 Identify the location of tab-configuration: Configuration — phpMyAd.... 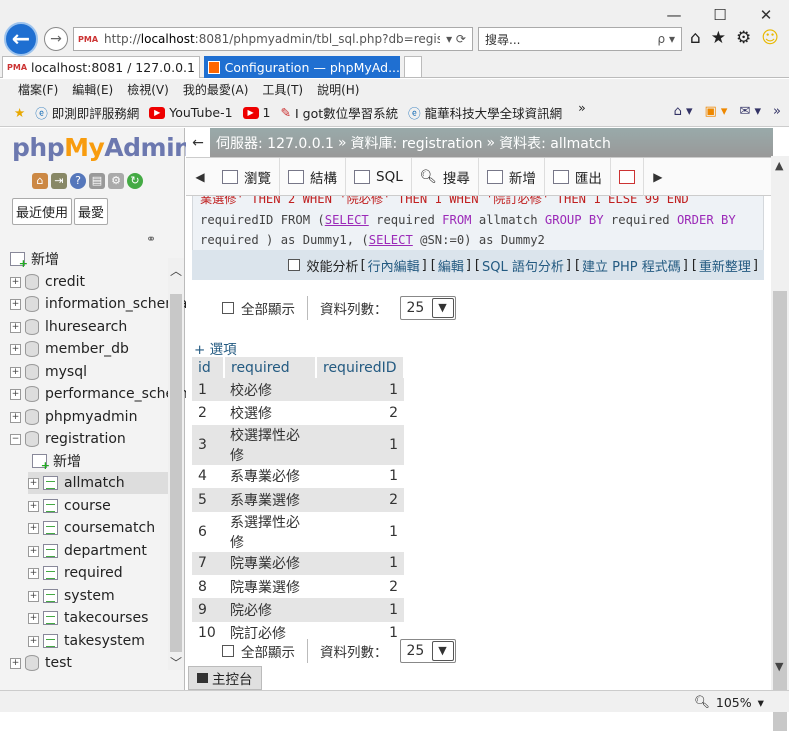
(302, 67).